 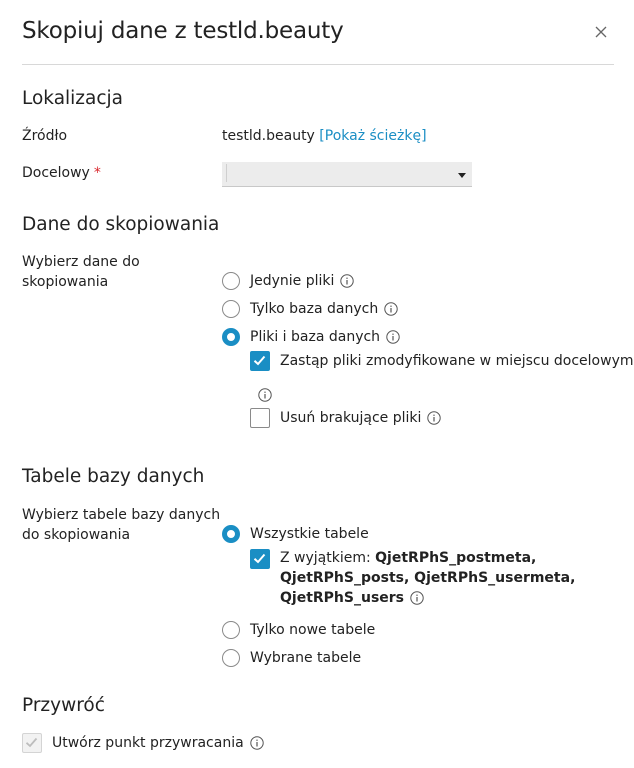 What do you see at coordinates (81, 262) in the screenshot?
I see `data-label-line1: Wybierz dane do` at bounding box center [81, 262].